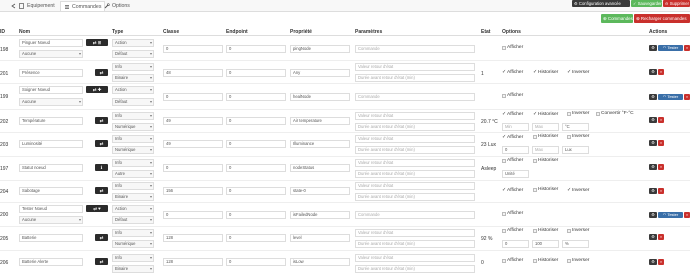 The height and width of the screenshot is (278, 690). I want to click on name-input: Luminosité, so click(51, 144).